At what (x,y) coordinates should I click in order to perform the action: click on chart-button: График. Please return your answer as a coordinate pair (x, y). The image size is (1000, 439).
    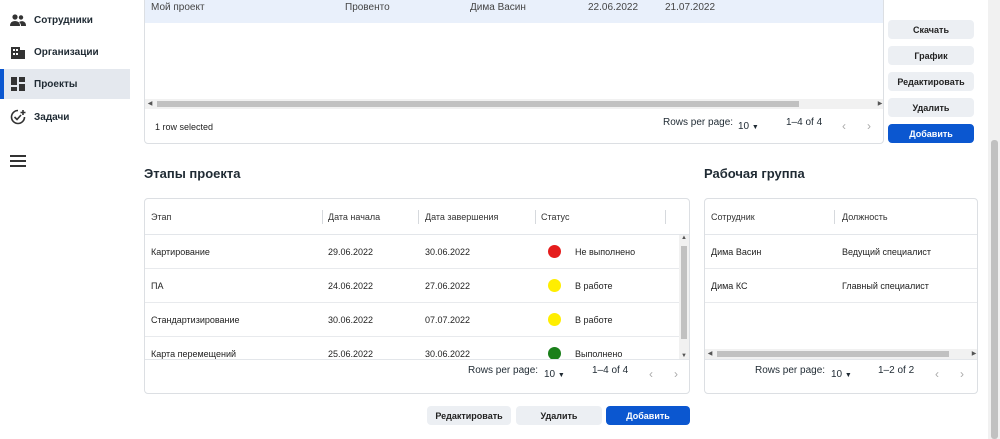
    Looking at the image, I should click on (931, 55).